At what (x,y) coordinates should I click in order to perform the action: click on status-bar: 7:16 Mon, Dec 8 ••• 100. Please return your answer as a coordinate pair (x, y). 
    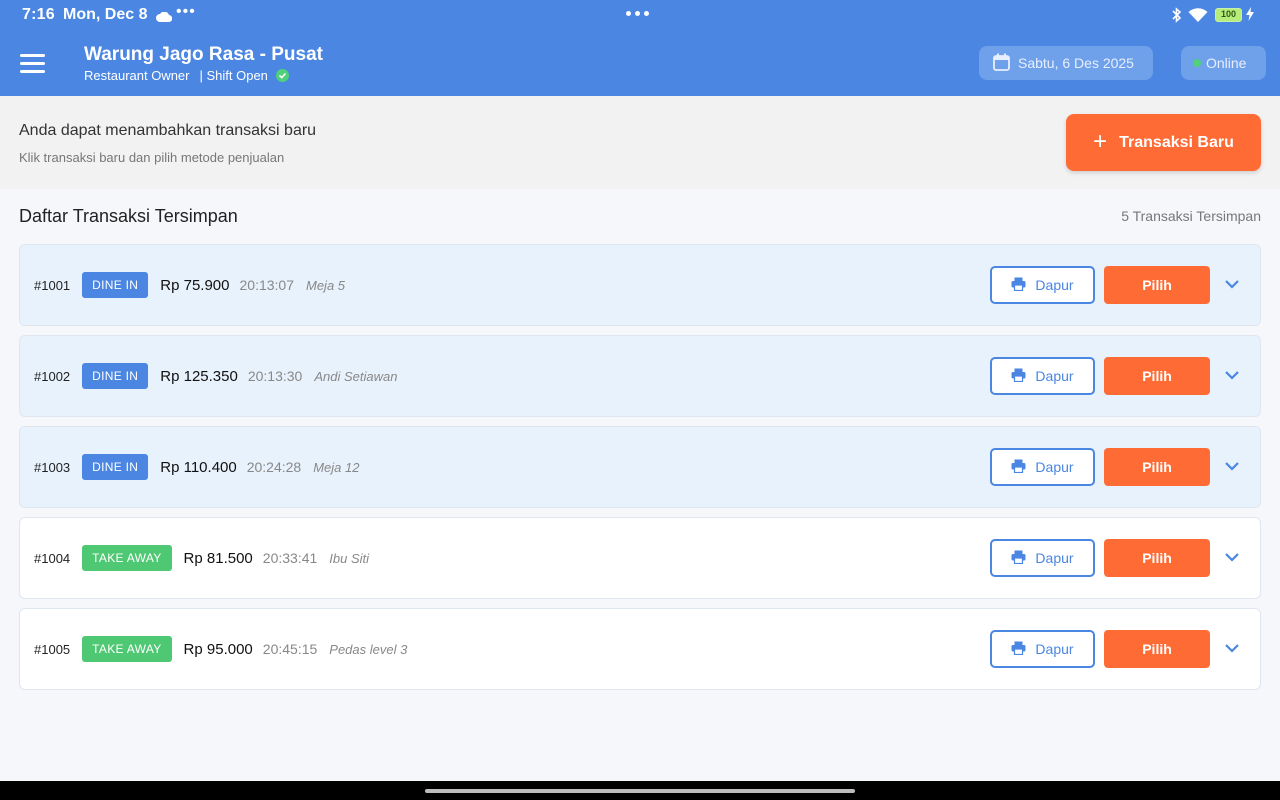
    Looking at the image, I should click on (640, 15).